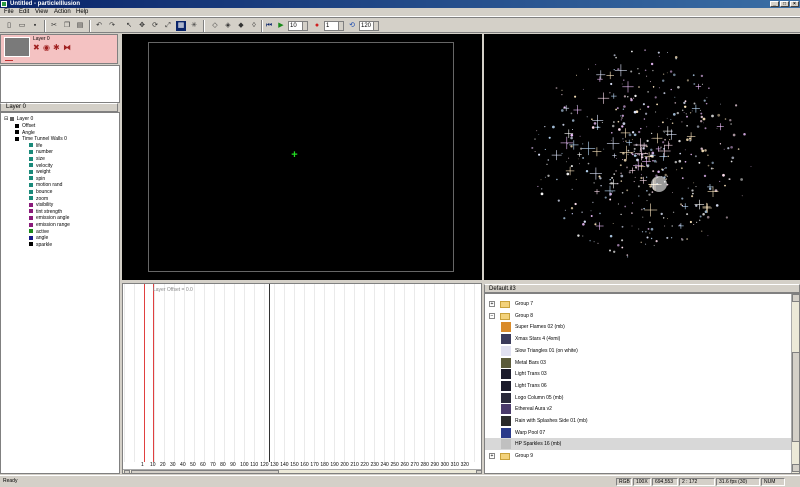 The height and width of the screenshot is (487, 800). What do you see at coordinates (795, 298) in the screenshot?
I see `scroll-up-button` at bounding box center [795, 298].